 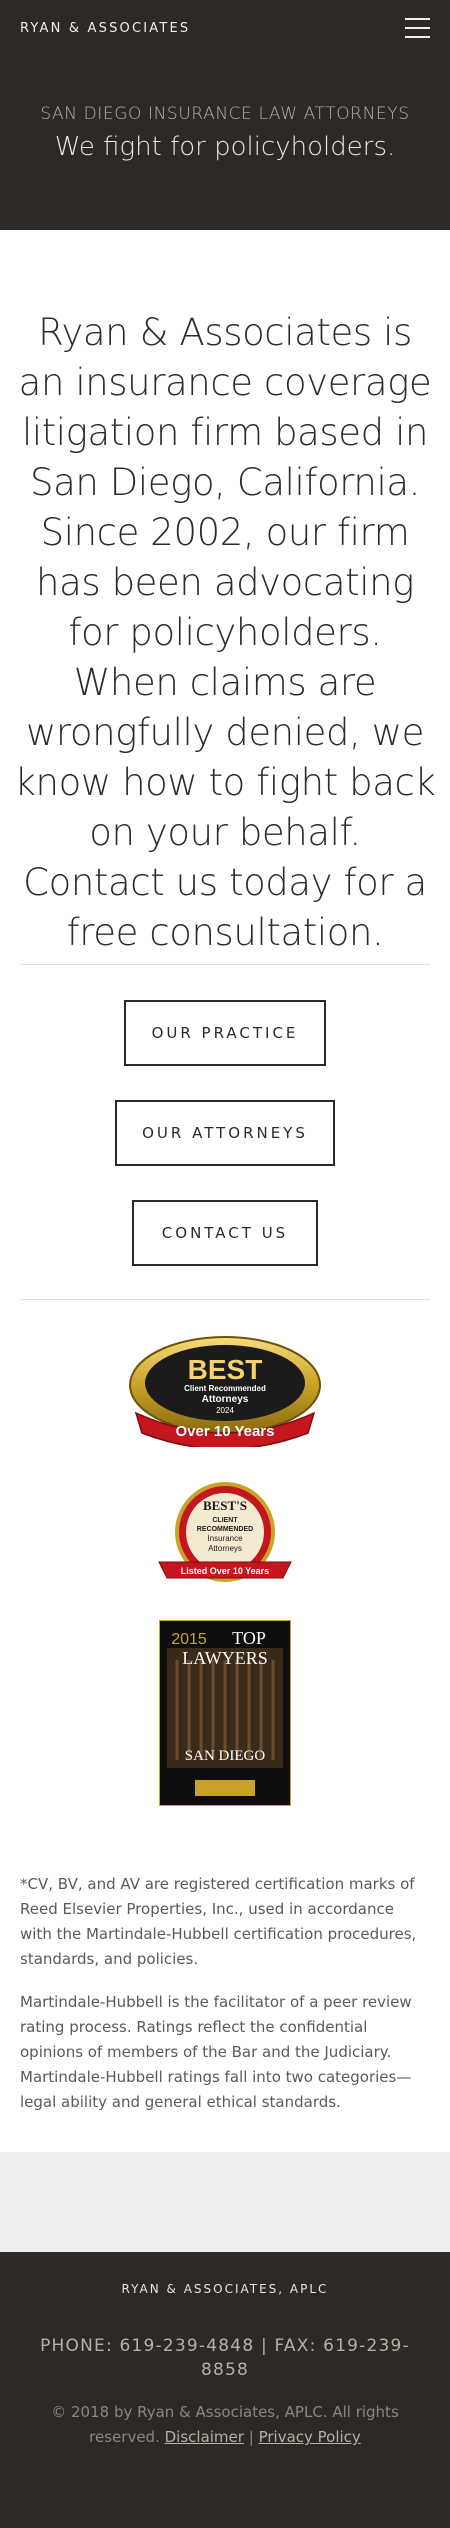 I want to click on site-logo: RYAN & ASSOCIATES, so click(x=105, y=28).